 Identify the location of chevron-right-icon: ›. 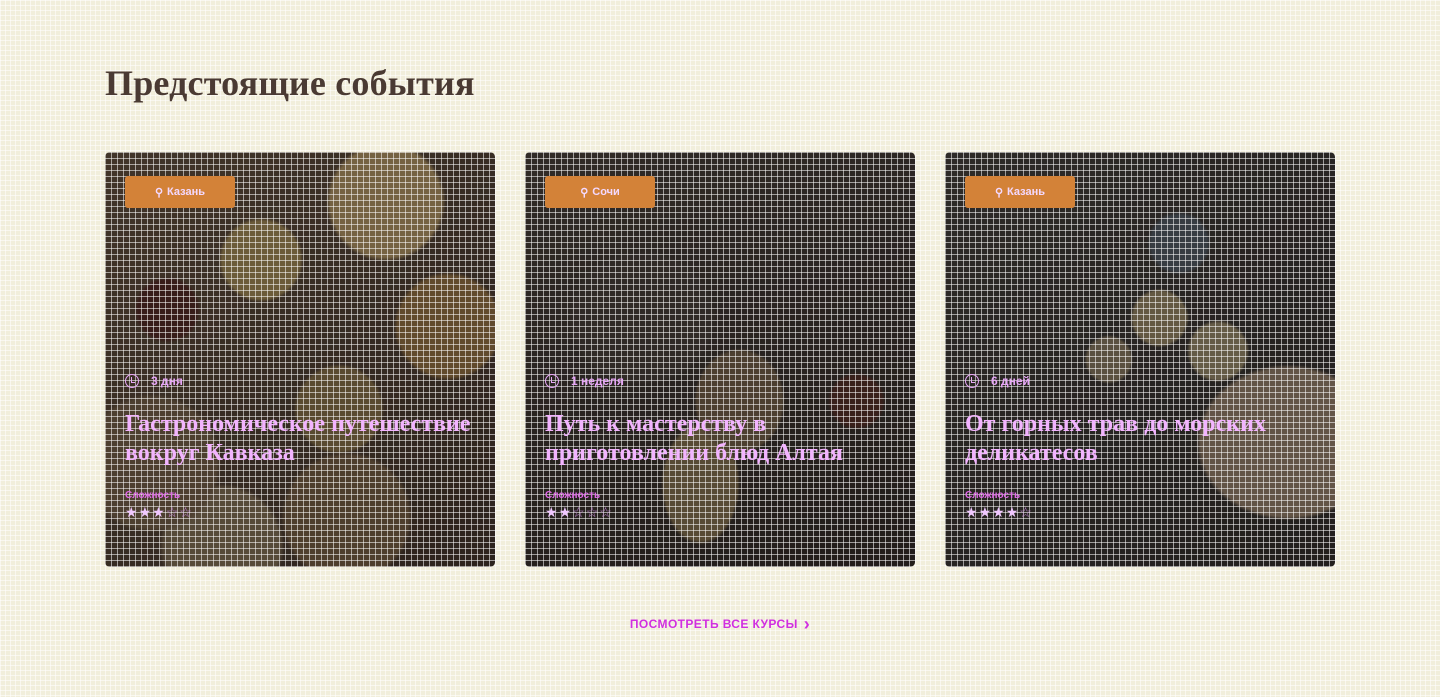
(807, 624).